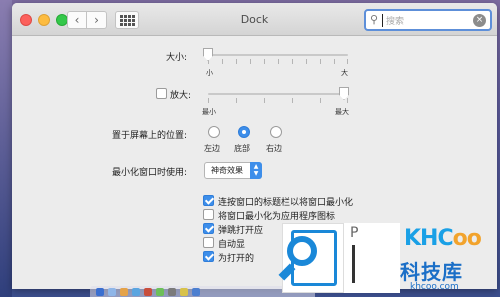 This screenshot has width=500, height=297. Describe the element at coordinates (395, 22) in the screenshot. I see `search-placeholder: 搜索` at that location.